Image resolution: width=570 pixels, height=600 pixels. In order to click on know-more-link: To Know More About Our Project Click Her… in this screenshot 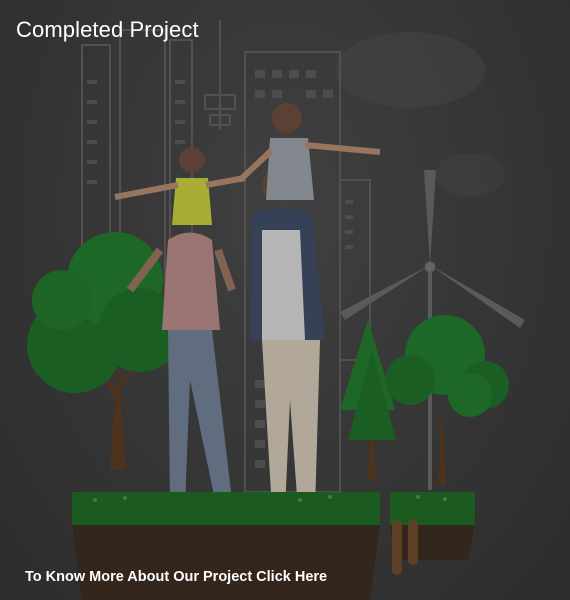, I will do `click(176, 577)`.